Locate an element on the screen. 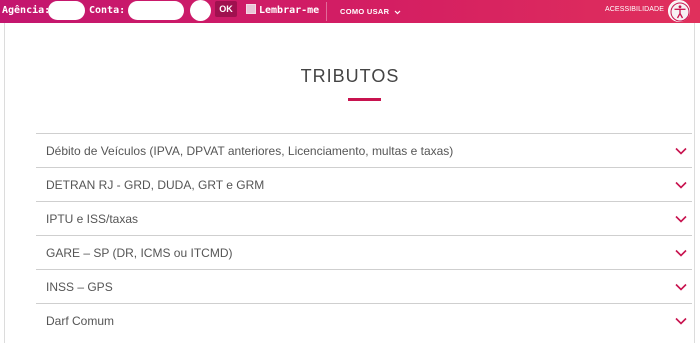 This screenshot has height=343, width=700. como-usar-label: COMO USAR is located at coordinates (365, 11).